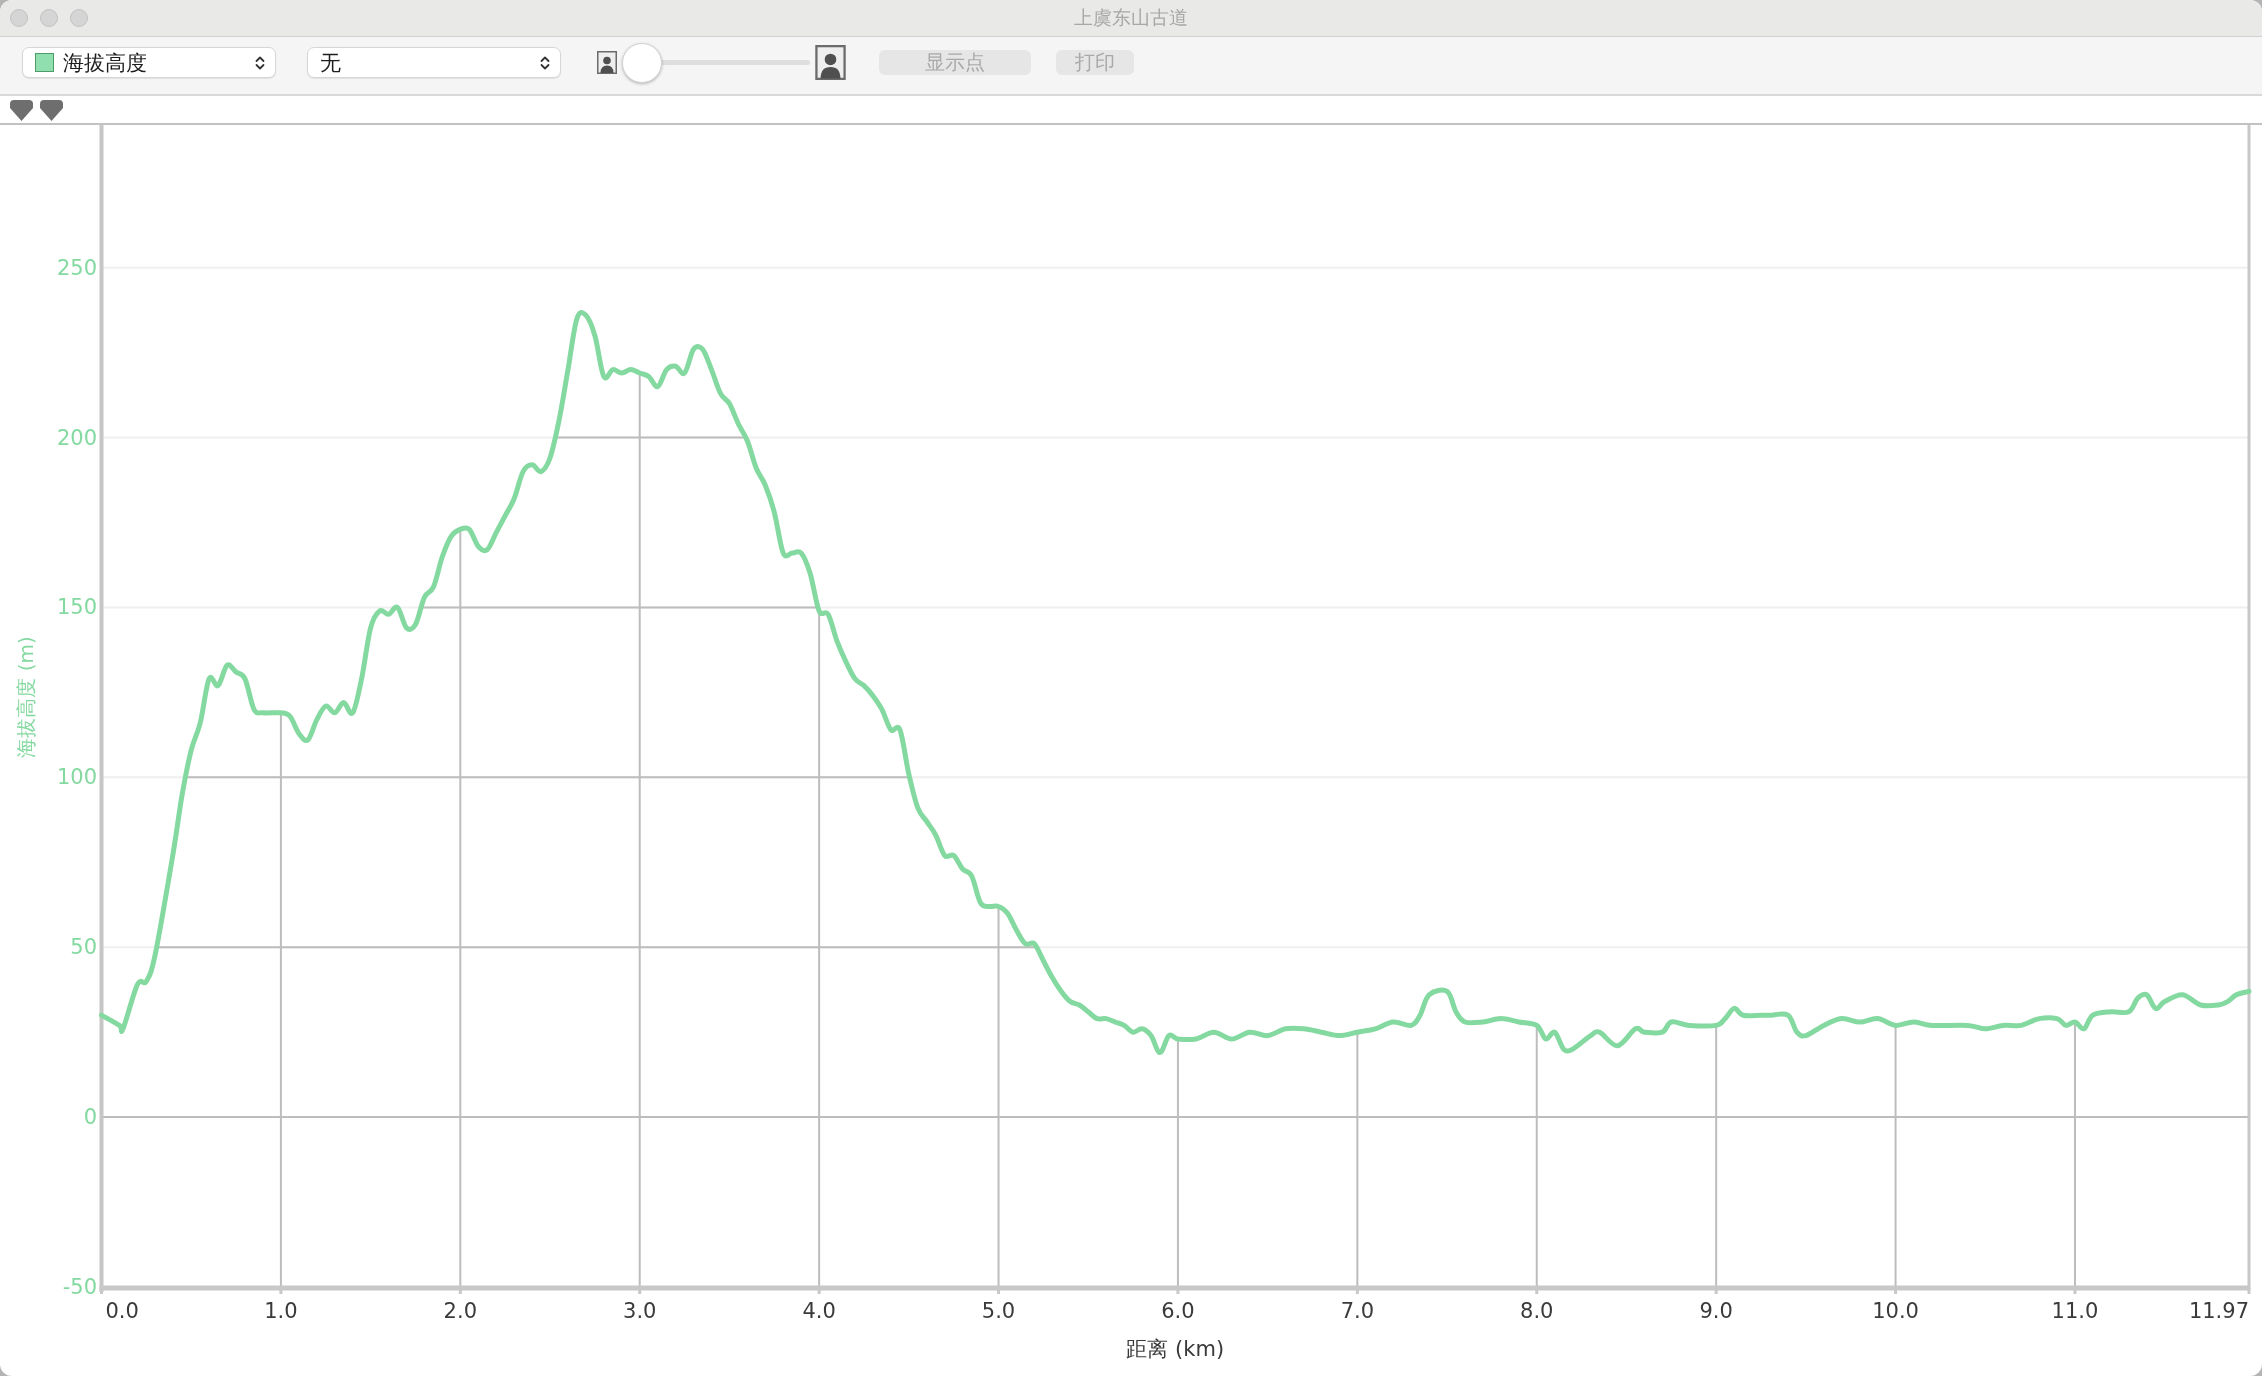 This screenshot has height=1376, width=2262. Describe the element at coordinates (76, 267) in the screenshot. I see `y-tick-label: 250` at that location.